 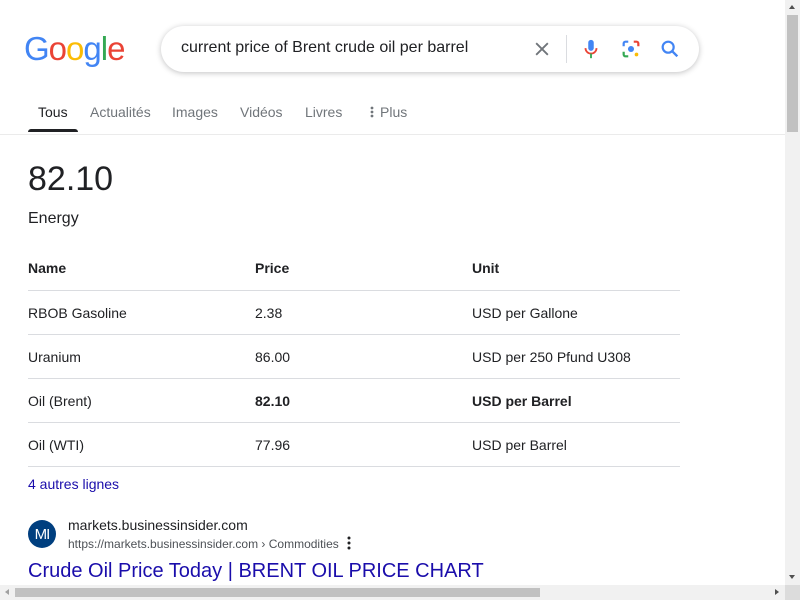 What do you see at coordinates (269, 313) in the screenshot?
I see `table-cell: 2.38` at bounding box center [269, 313].